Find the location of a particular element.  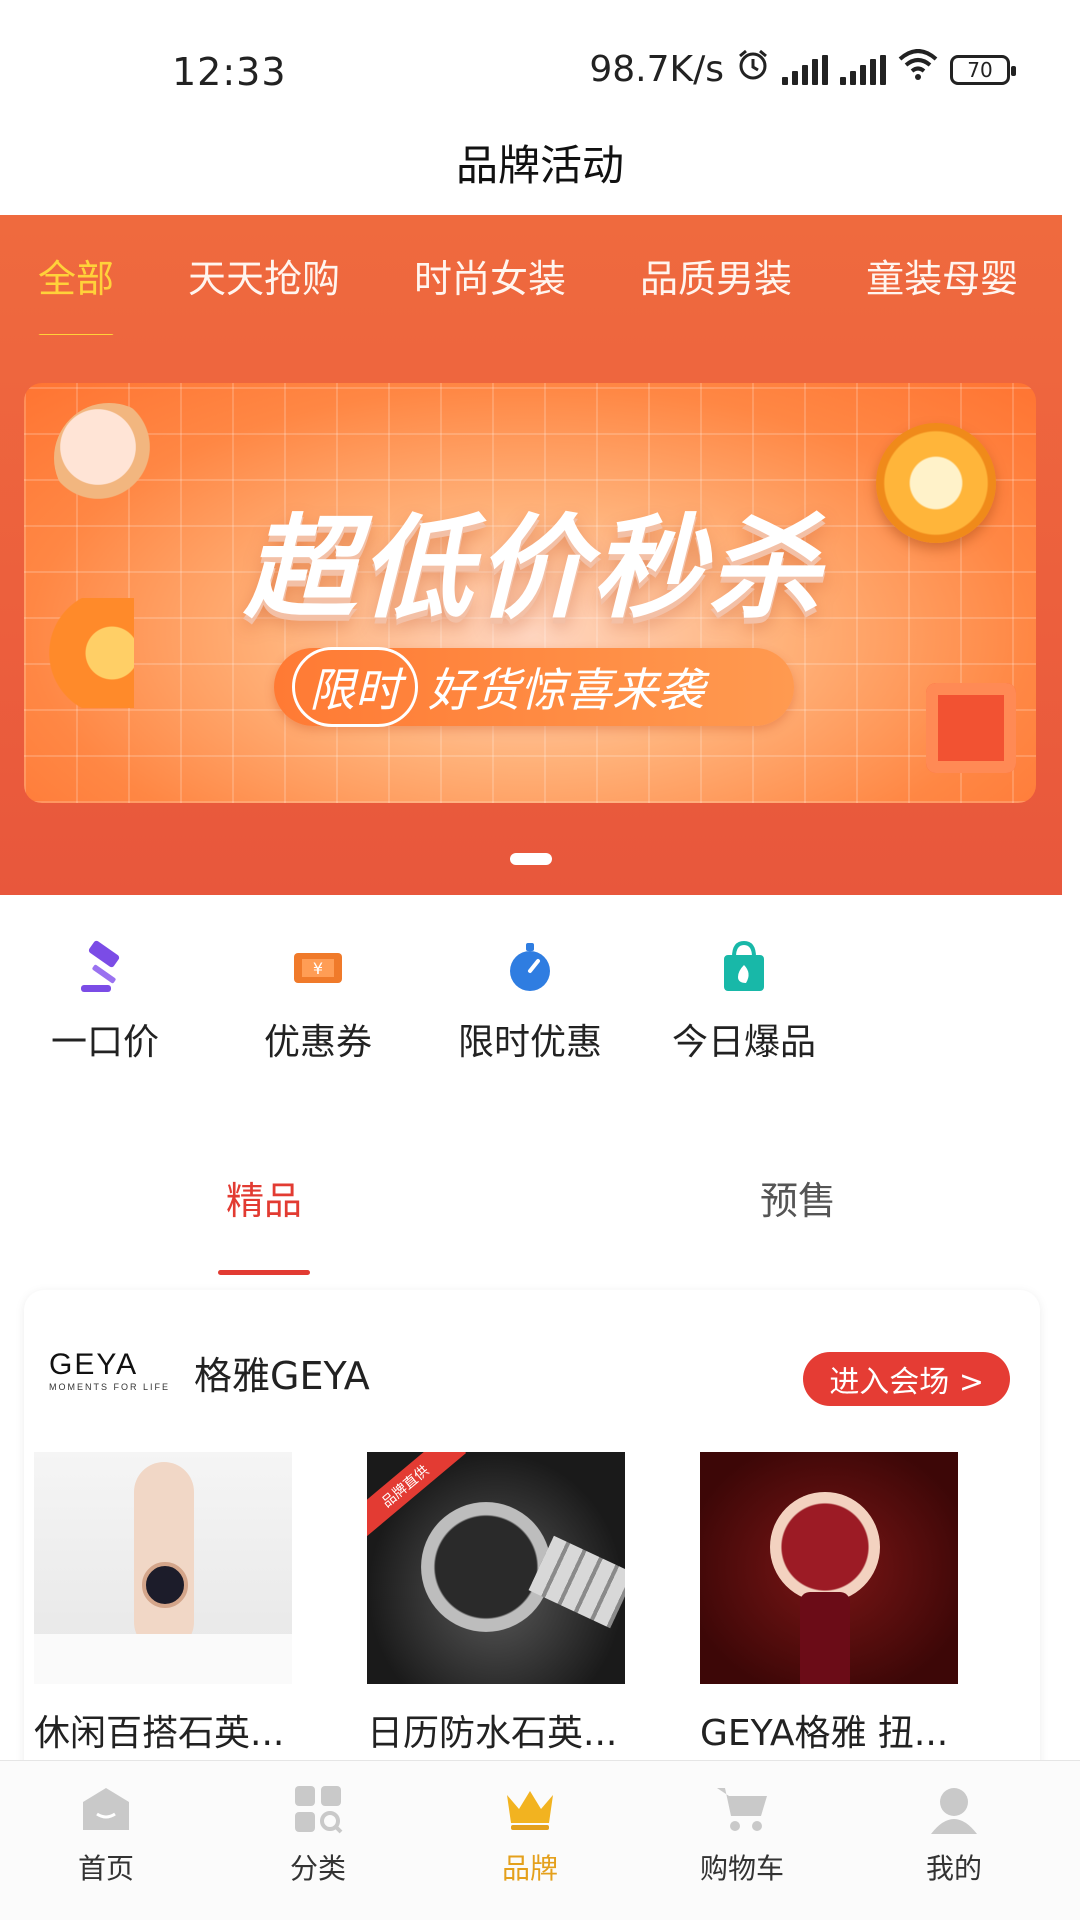

banner-headline: 超低价秒杀 is located at coordinates (534, 569).